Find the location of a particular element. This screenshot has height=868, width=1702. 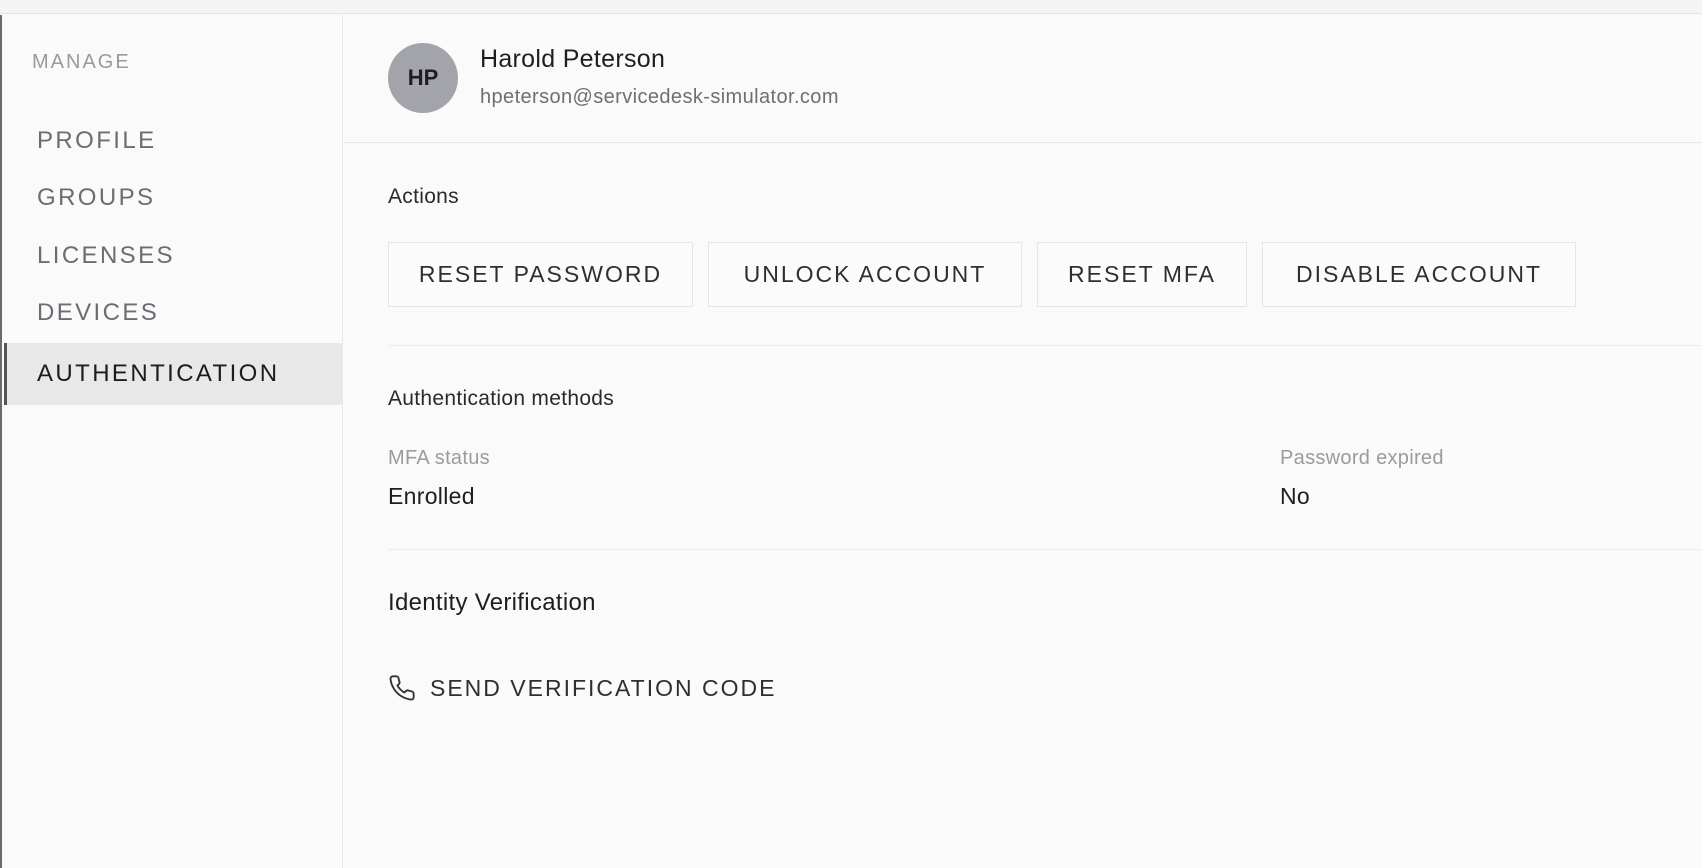

sidebar-heading: MANAGE is located at coordinates (81, 62).